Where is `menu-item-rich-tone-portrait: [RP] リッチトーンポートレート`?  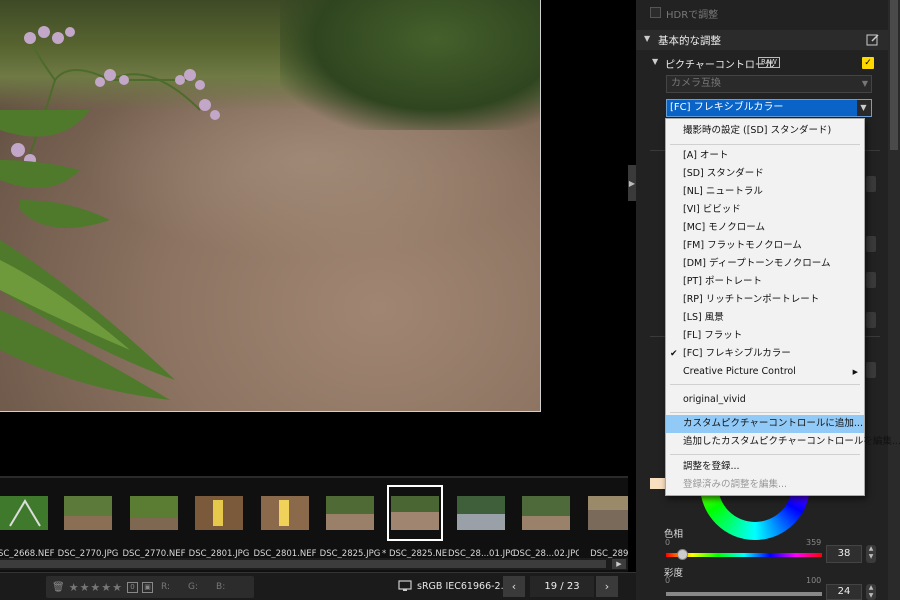
menu-item-rich-tone-portrait: [RP] リッチトーンポートレート is located at coordinates (765, 300).